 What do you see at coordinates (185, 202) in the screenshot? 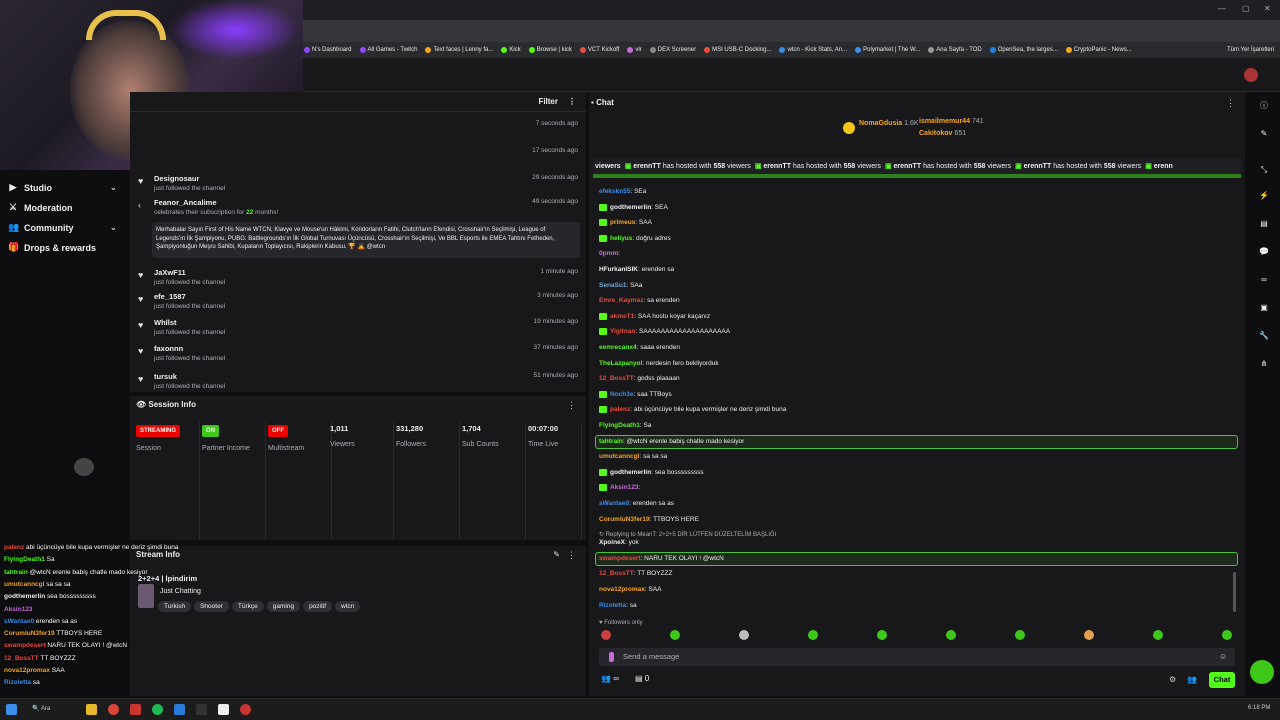
I see `activity-username: Feanor_Ancalime` at bounding box center [185, 202].